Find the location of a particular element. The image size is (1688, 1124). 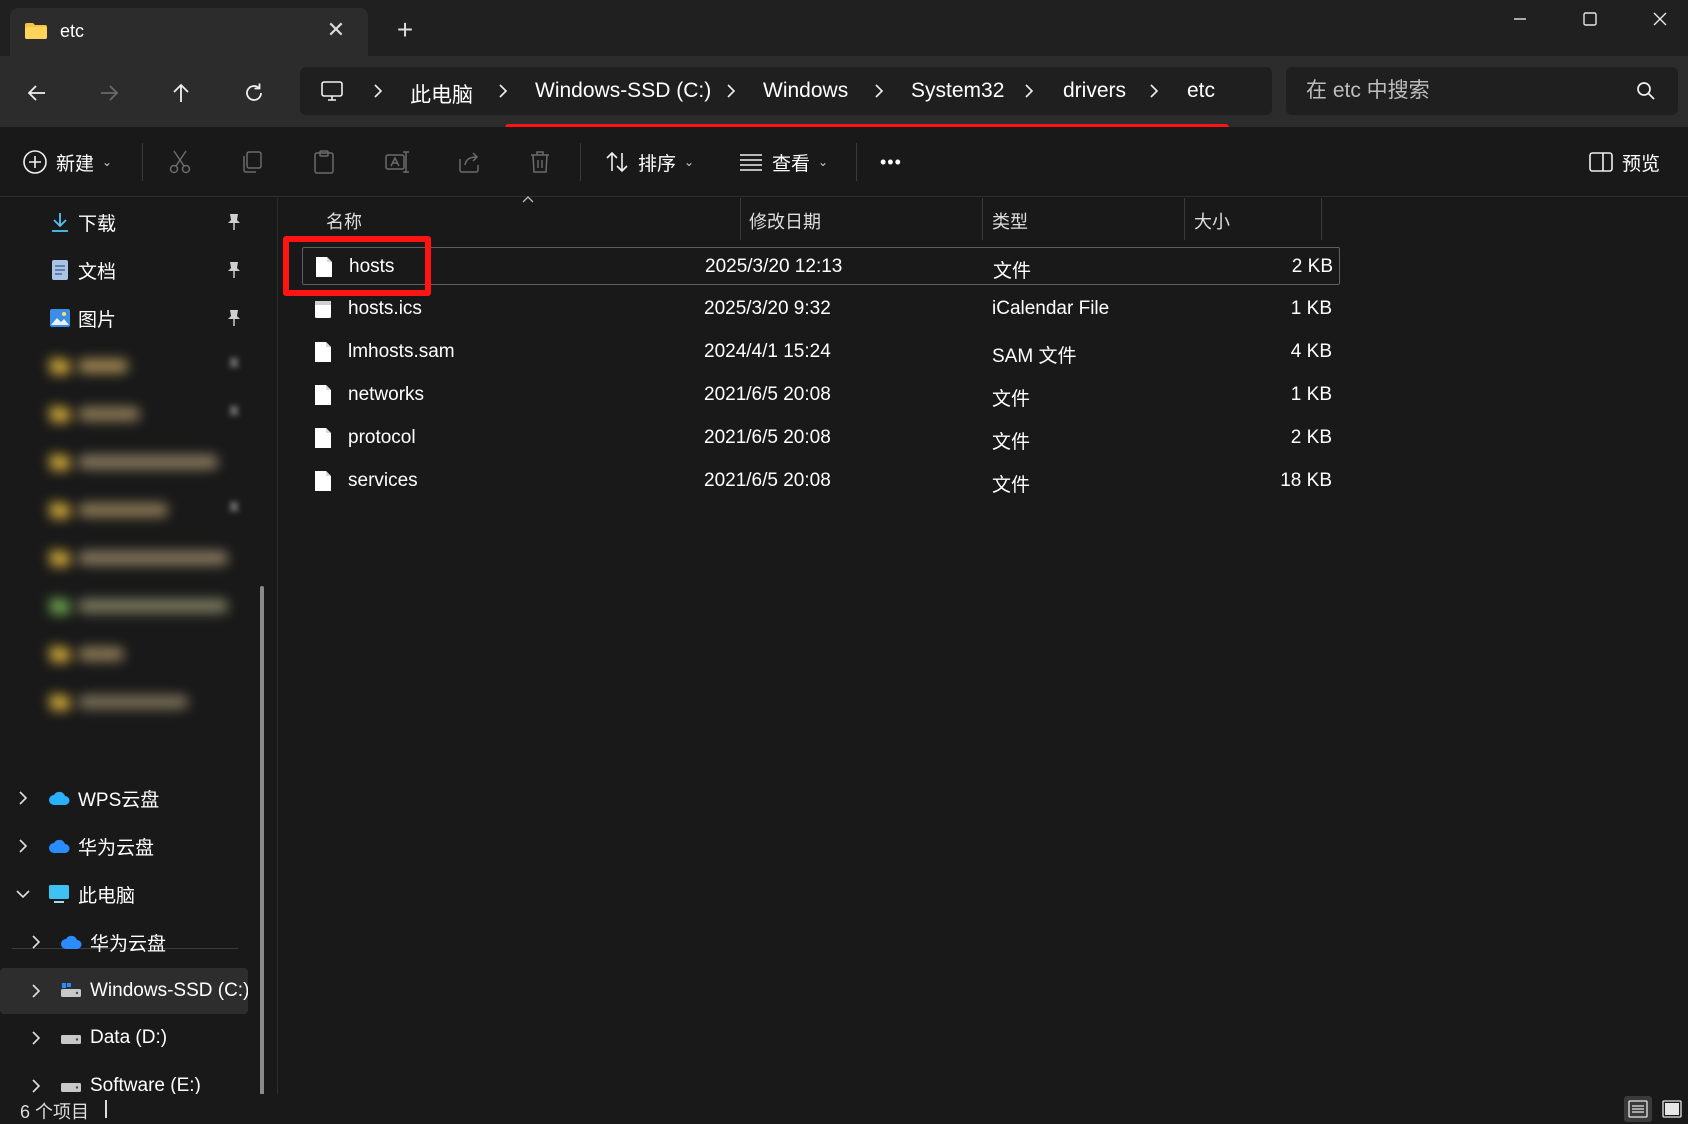

forward-button is located at coordinates (109, 93).